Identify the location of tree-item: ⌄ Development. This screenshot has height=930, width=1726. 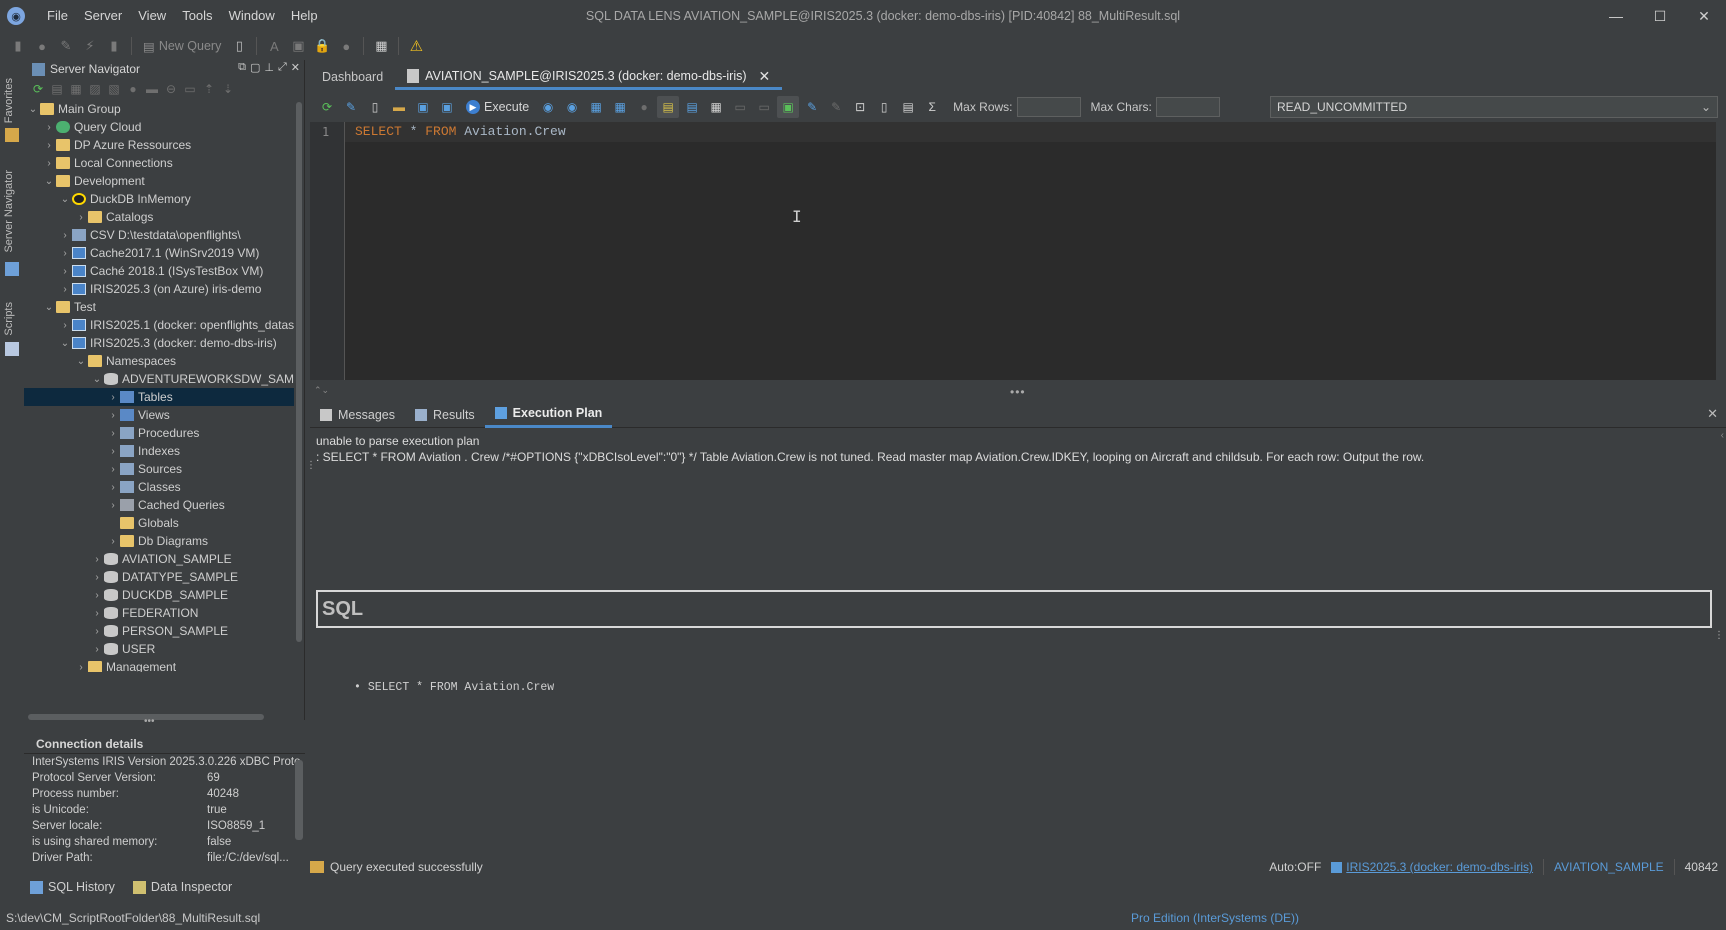
(159, 181).